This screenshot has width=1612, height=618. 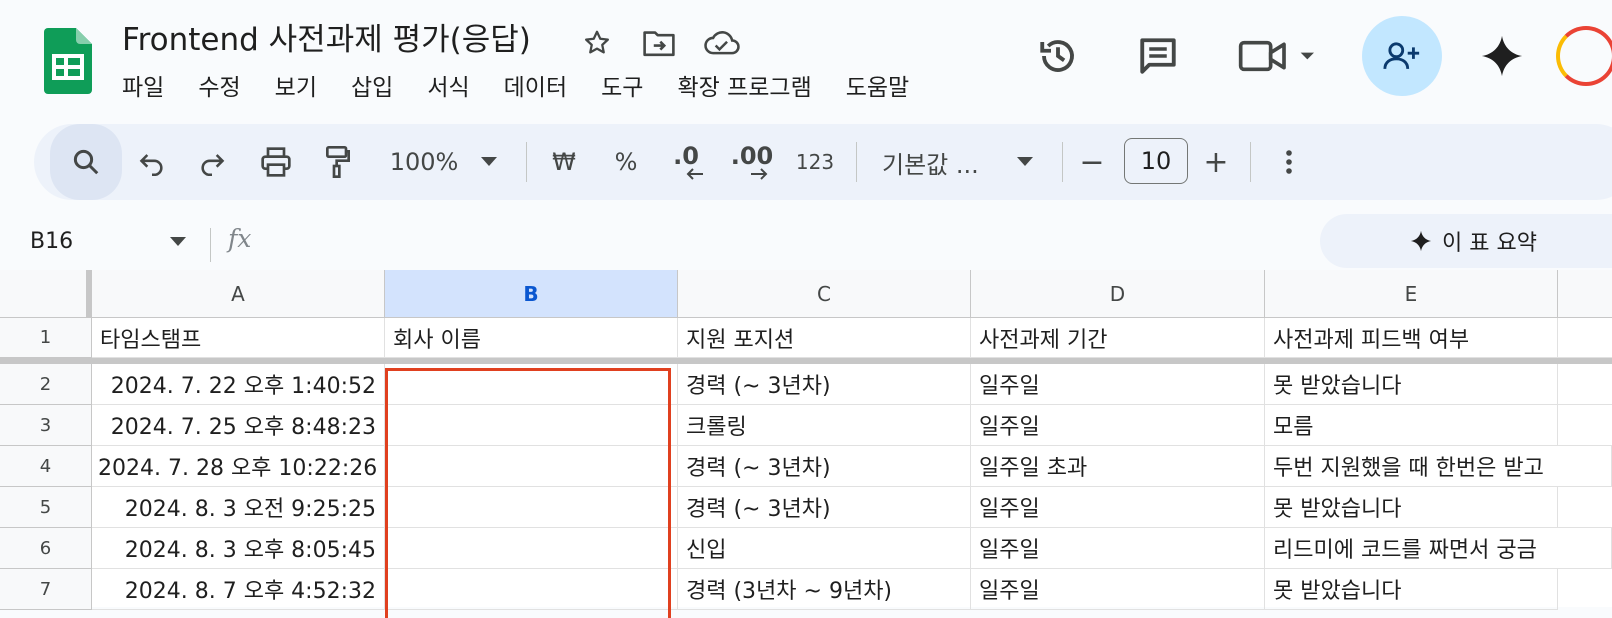 What do you see at coordinates (686, 162) in the screenshot?
I see `decrease-decimal-button: .0` at bounding box center [686, 162].